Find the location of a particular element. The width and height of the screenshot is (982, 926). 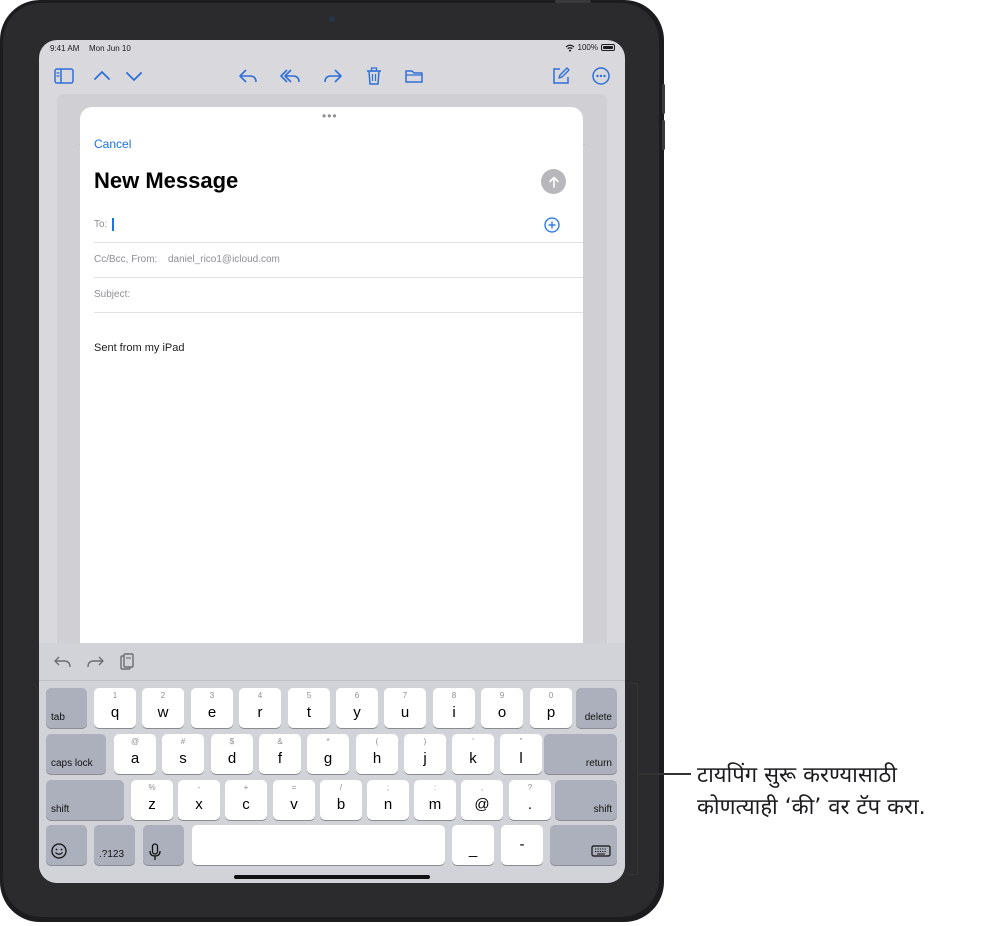

forward-icon is located at coordinates (333, 76).